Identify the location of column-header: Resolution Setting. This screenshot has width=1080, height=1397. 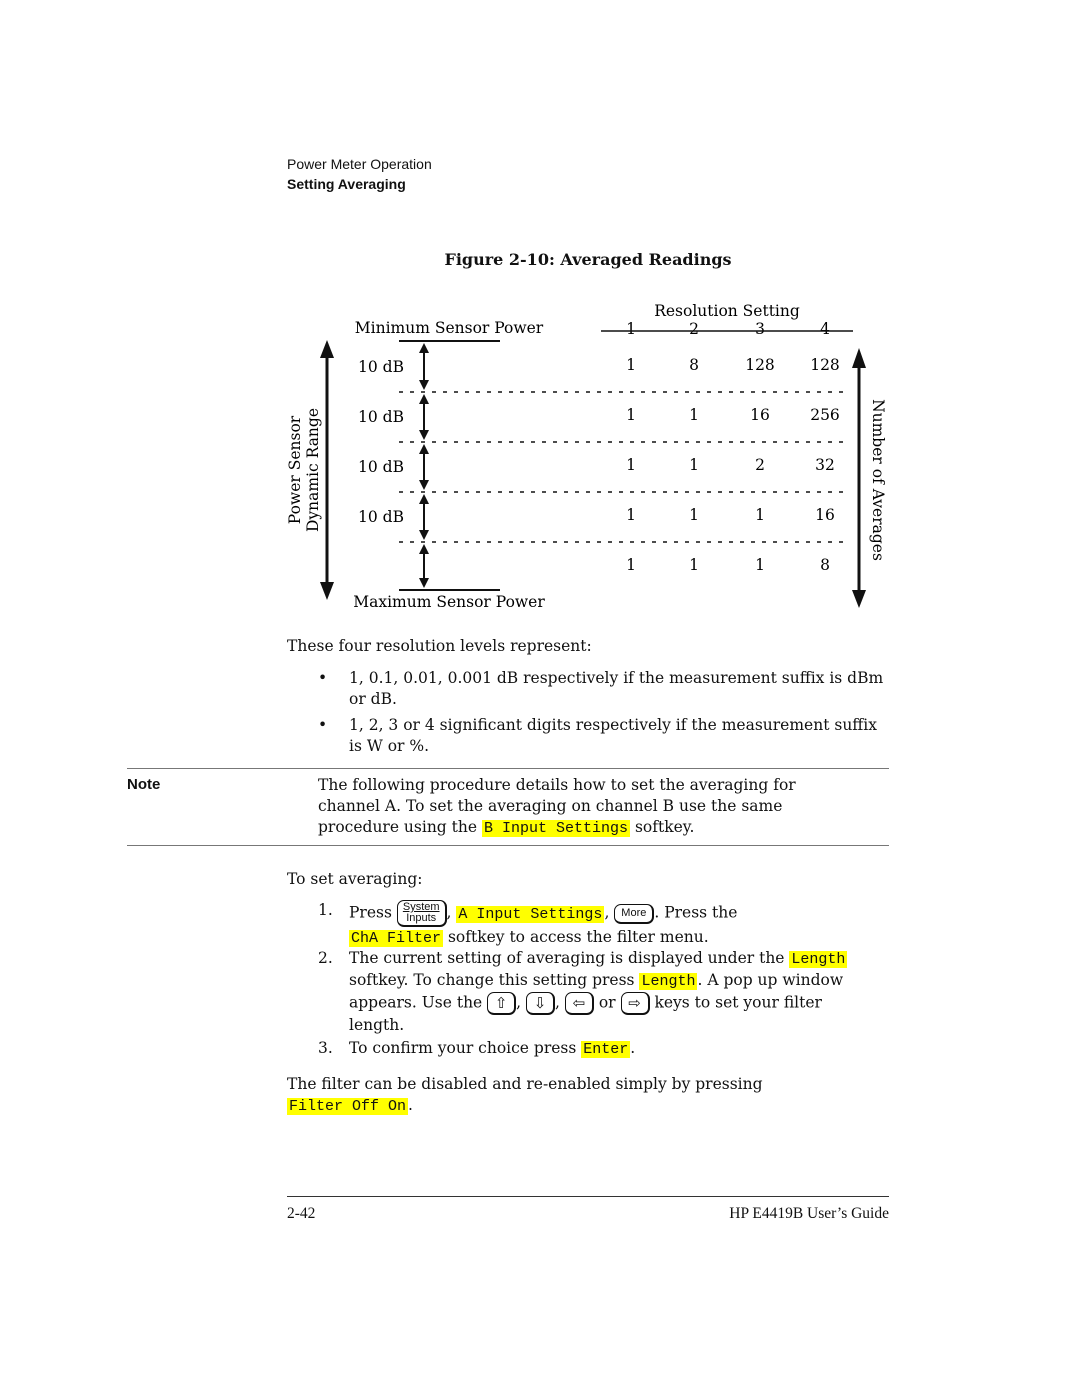
(727, 311).